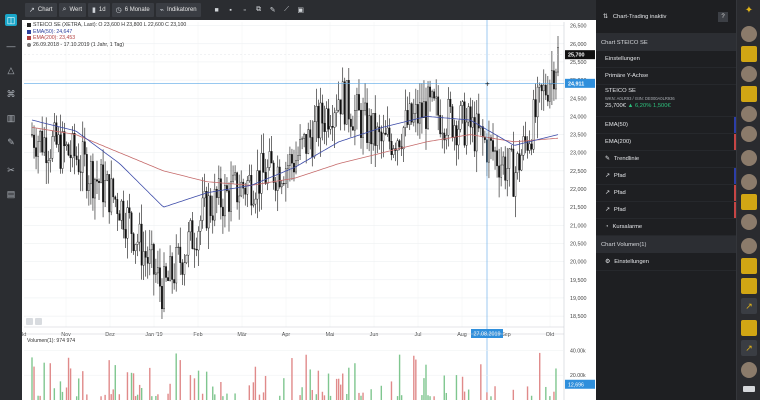 Image resolution: width=760 pixels, height=400 pixels. What do you see at coordinates (11, 194) in the screenshot?
I see `delete-icon: ▤` at bounding box center [11, 194].